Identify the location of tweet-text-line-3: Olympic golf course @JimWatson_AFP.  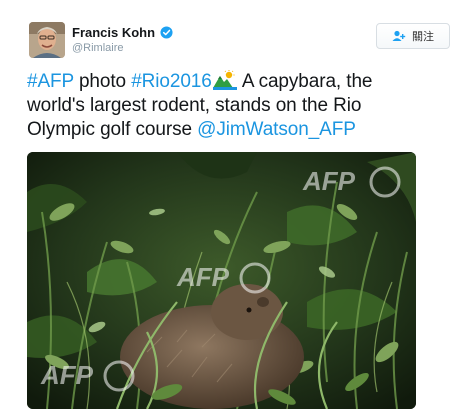
(242, 130).